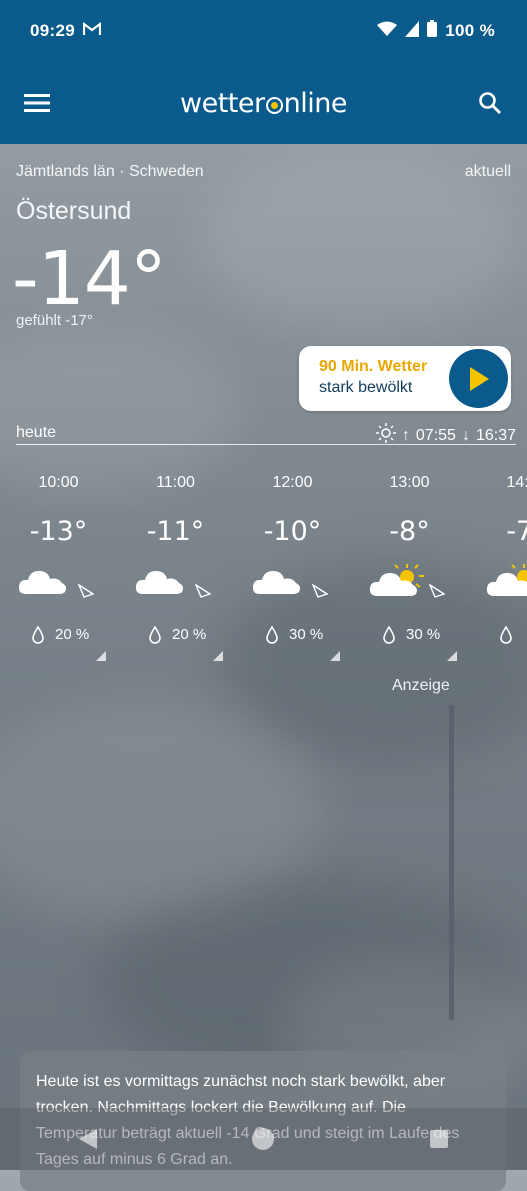 Image resolution: width=527 pixels, height=1191 pixels. Describe the element at coordinates (36, 432) in the screenshot. I see `day-label: heute` at that location.